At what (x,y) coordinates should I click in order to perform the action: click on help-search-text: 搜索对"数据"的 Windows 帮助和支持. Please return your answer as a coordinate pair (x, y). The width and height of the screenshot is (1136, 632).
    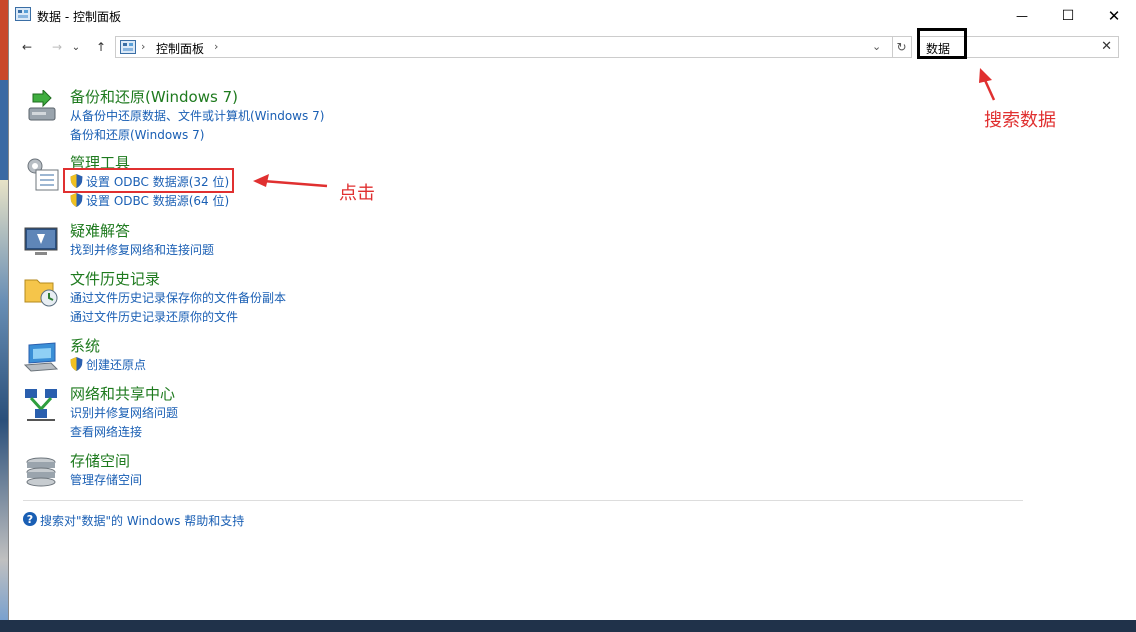
    Looking at the image, I should click on (142, 520).